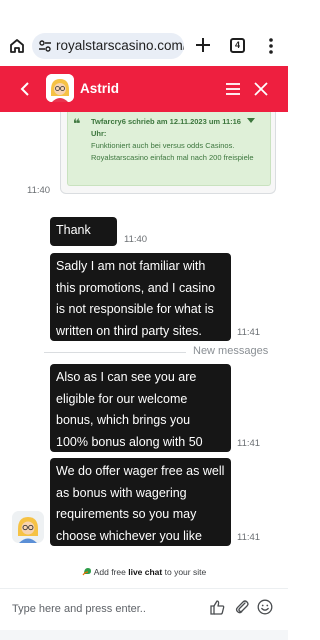 The width and height of the screenshot is (320, 640). What do you see at coordinates (237, 45) in the screenshot?
I see `tab-switcher-button: 4` at bounding box center [237, 45].